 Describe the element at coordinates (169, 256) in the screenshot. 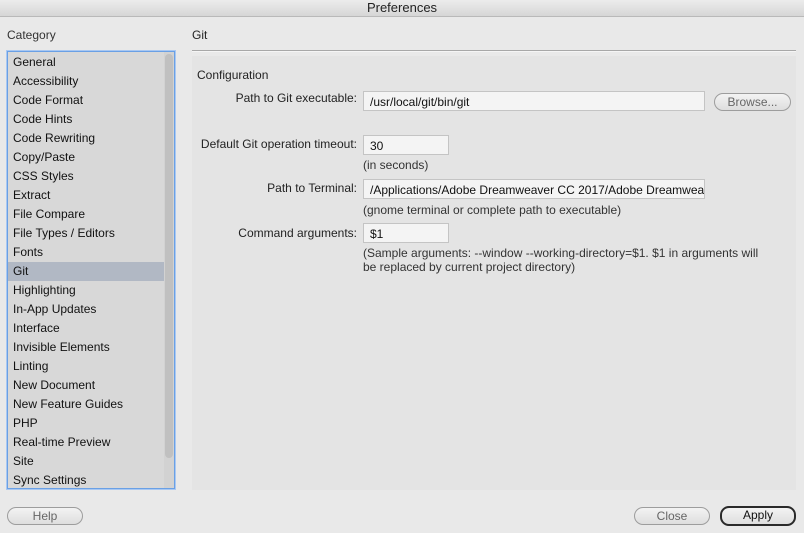

I see `category-scrollbar-thumb` at that location.